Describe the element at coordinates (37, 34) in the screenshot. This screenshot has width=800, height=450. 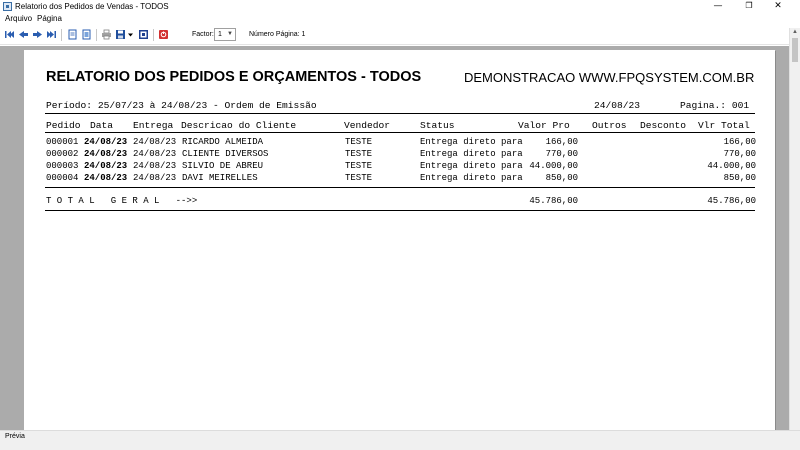
I see `next-page-icon` at that location.